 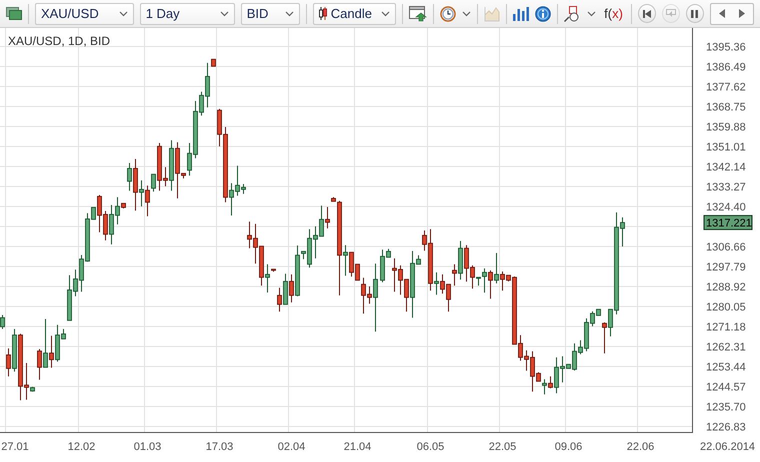 What do you see at coordinates (726, 327) in the screenshot?
I see `y-tick-label: 1271.18` at bounding box center [726, 327].